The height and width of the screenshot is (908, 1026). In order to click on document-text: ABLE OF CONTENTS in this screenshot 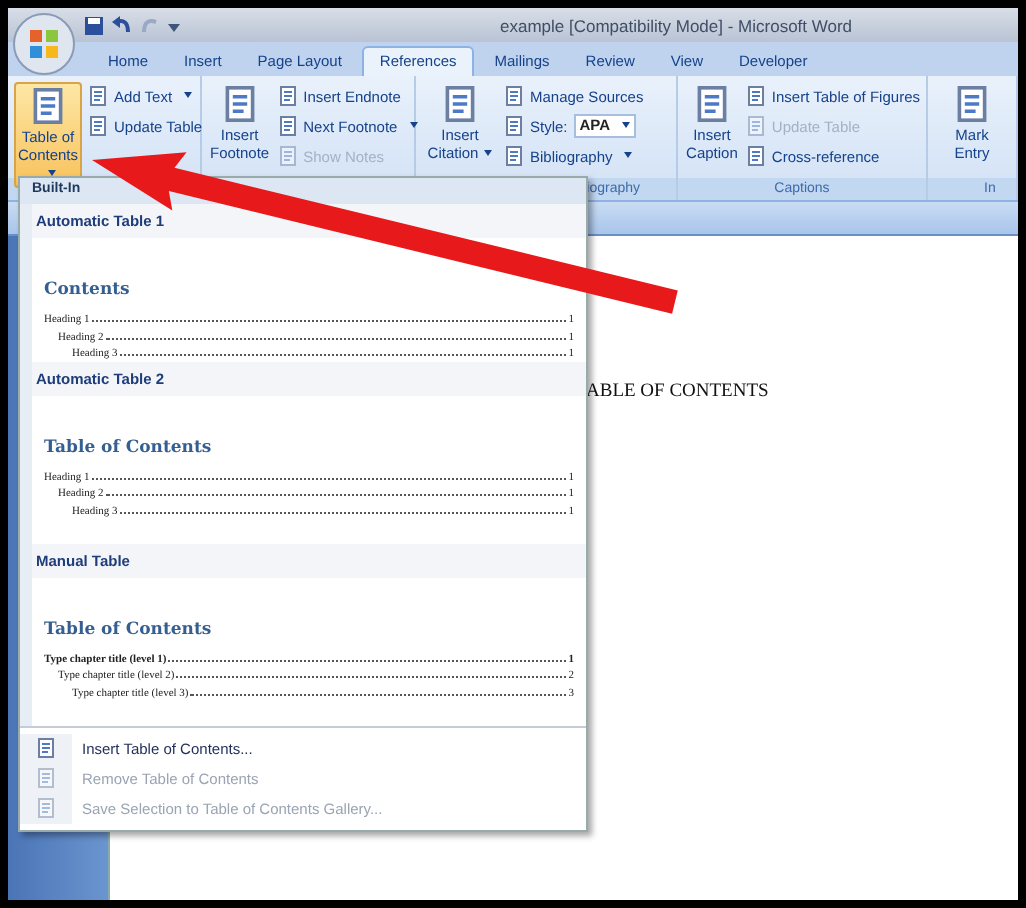, I will do `click(678, 392)`.